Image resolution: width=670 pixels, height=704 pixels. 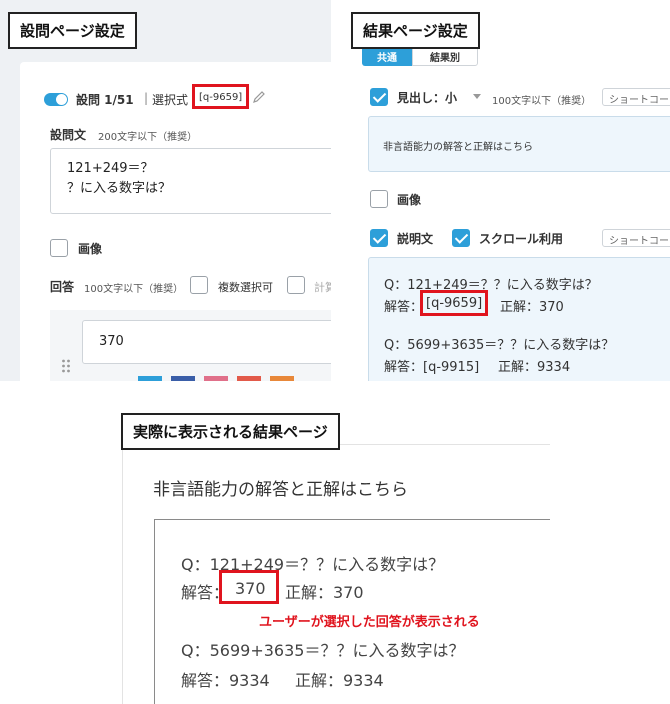 I want to click on description-label: 説明文, so click(x=415, y=239).